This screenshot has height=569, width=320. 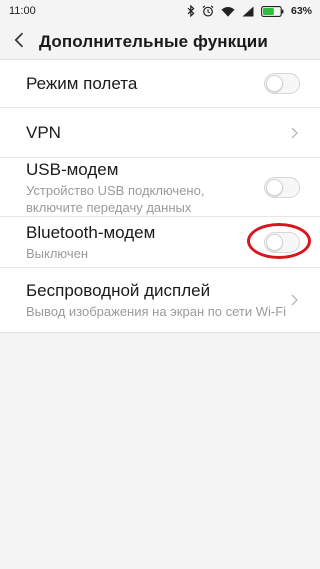 What do you see at coordinates (156, 311) in the screenshot?
I see `setting-subtitle: Вывод изображения на экран по сети Wi-Fi` at bounding box center [156, 311].